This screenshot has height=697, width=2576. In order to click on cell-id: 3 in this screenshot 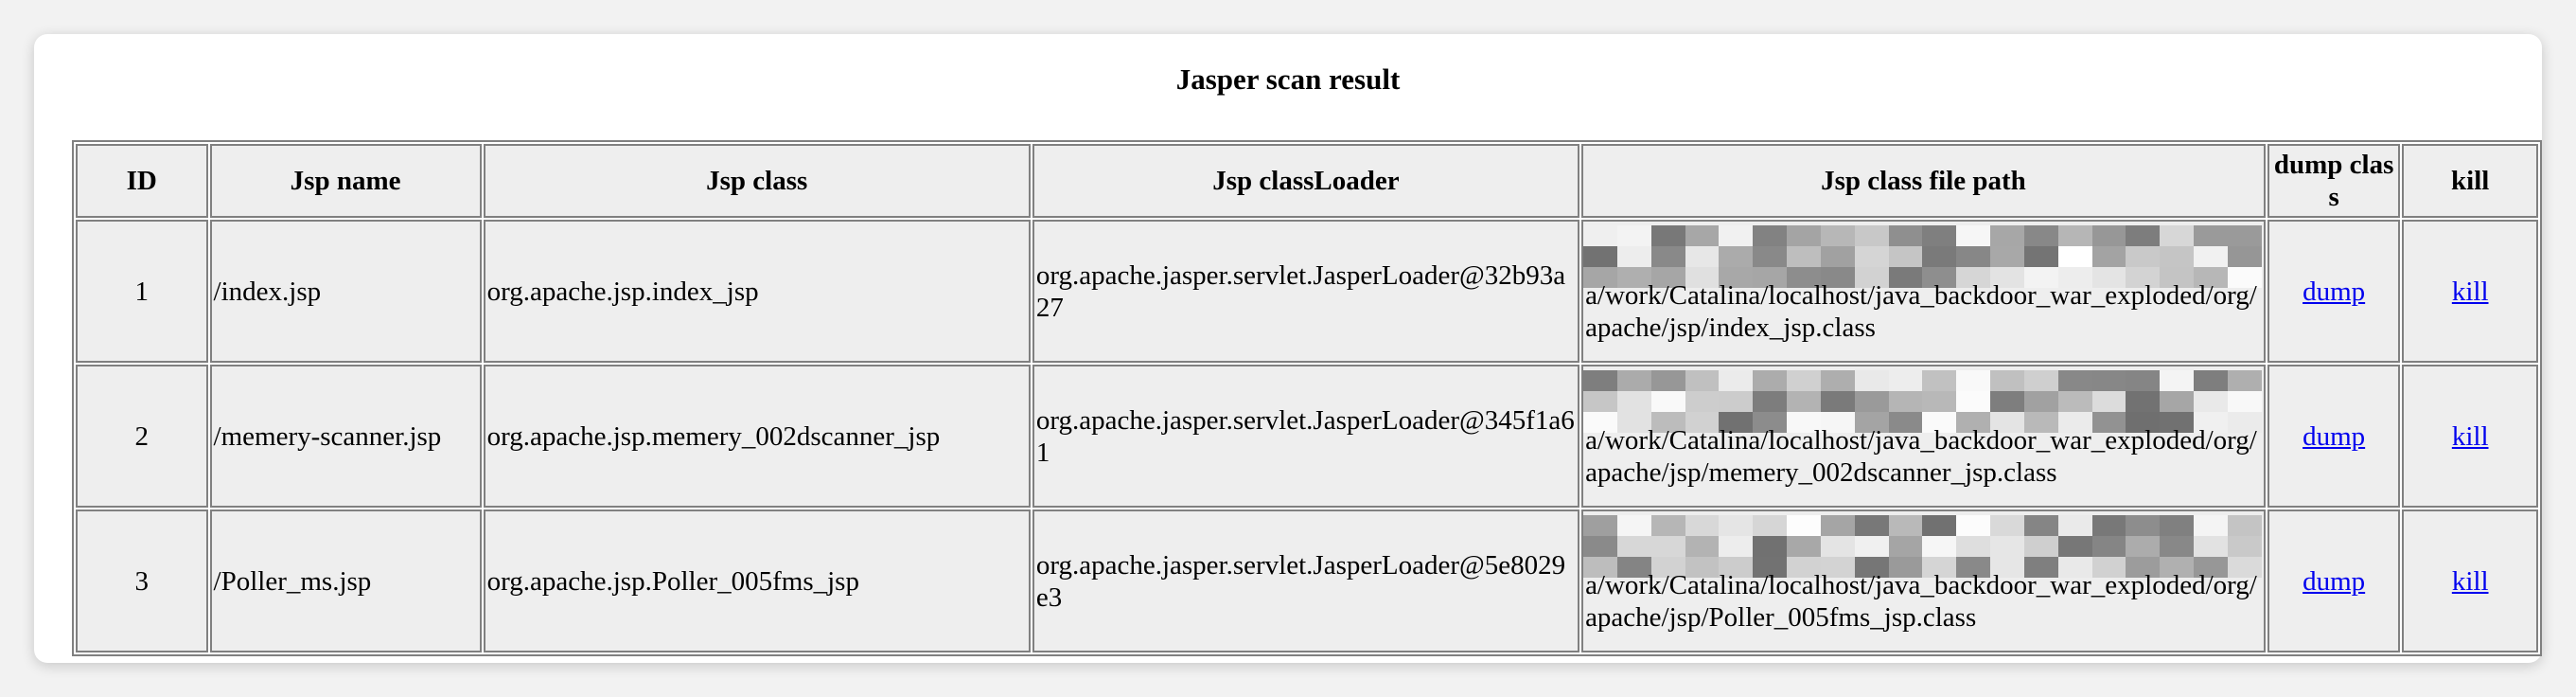, I will do `click(142, 580)`.